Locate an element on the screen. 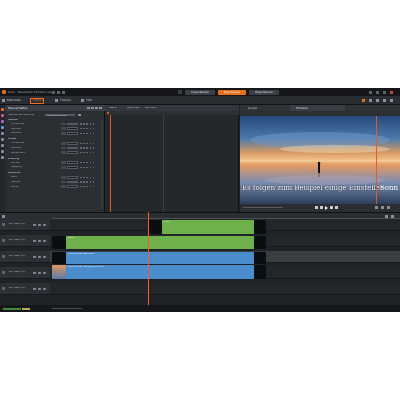  effects-section-title: Größe is located at coordinates (12, 139).